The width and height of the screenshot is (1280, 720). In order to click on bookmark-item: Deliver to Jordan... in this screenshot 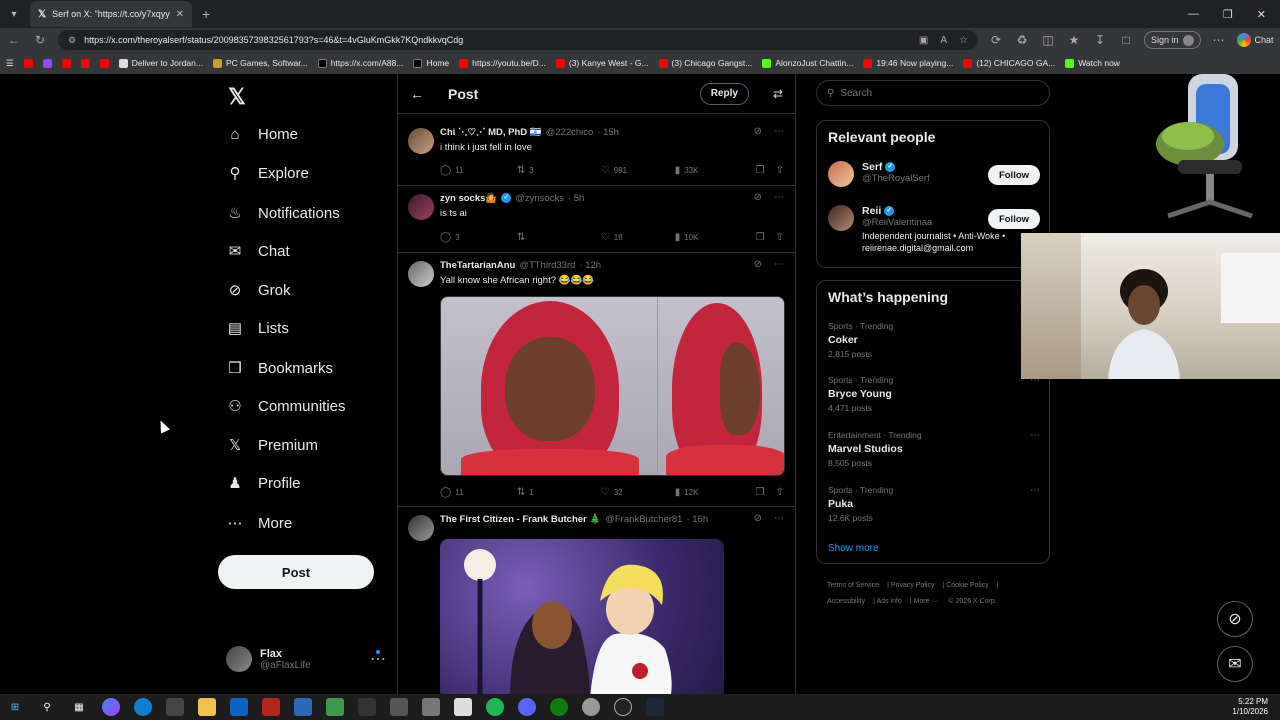, I will do `click(160, 63)`.